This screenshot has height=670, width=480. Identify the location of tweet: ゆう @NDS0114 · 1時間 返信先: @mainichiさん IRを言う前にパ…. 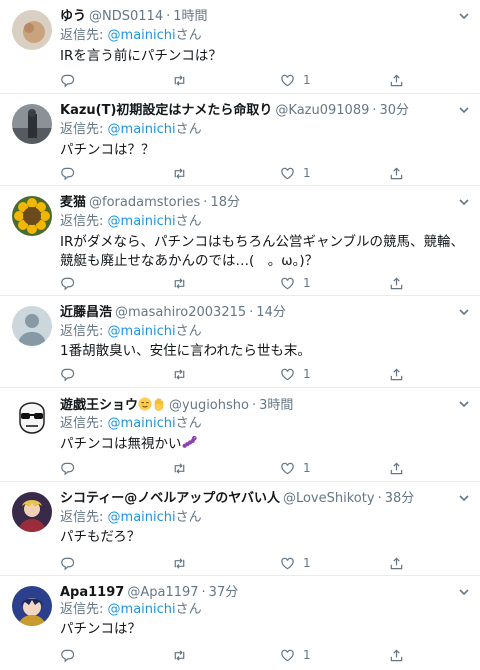
(240, 47).